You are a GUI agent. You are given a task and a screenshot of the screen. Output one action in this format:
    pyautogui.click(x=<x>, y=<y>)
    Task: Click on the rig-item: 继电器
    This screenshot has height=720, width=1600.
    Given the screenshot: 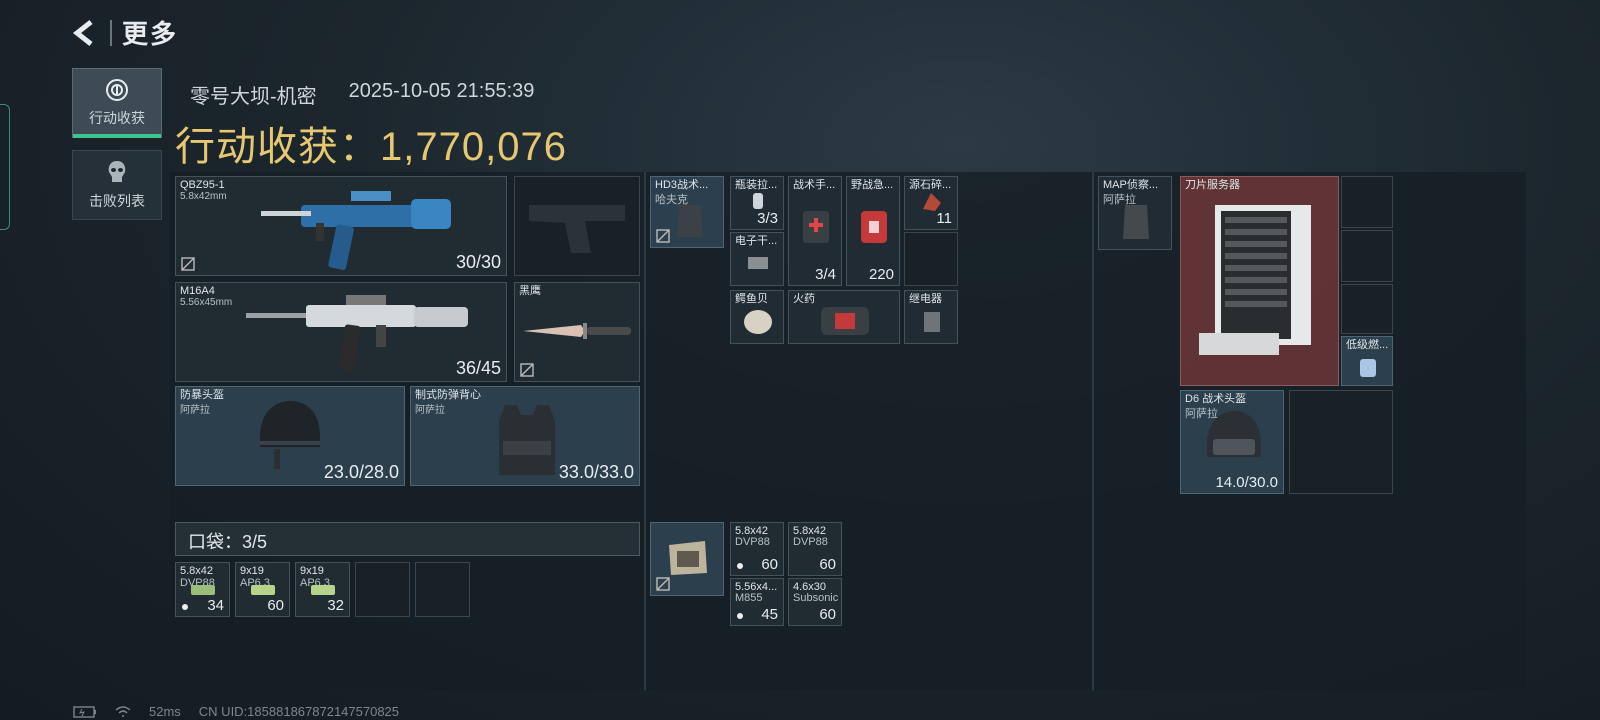 What is the action you would take?
    pyautogui.click(x=931, y=317)
    